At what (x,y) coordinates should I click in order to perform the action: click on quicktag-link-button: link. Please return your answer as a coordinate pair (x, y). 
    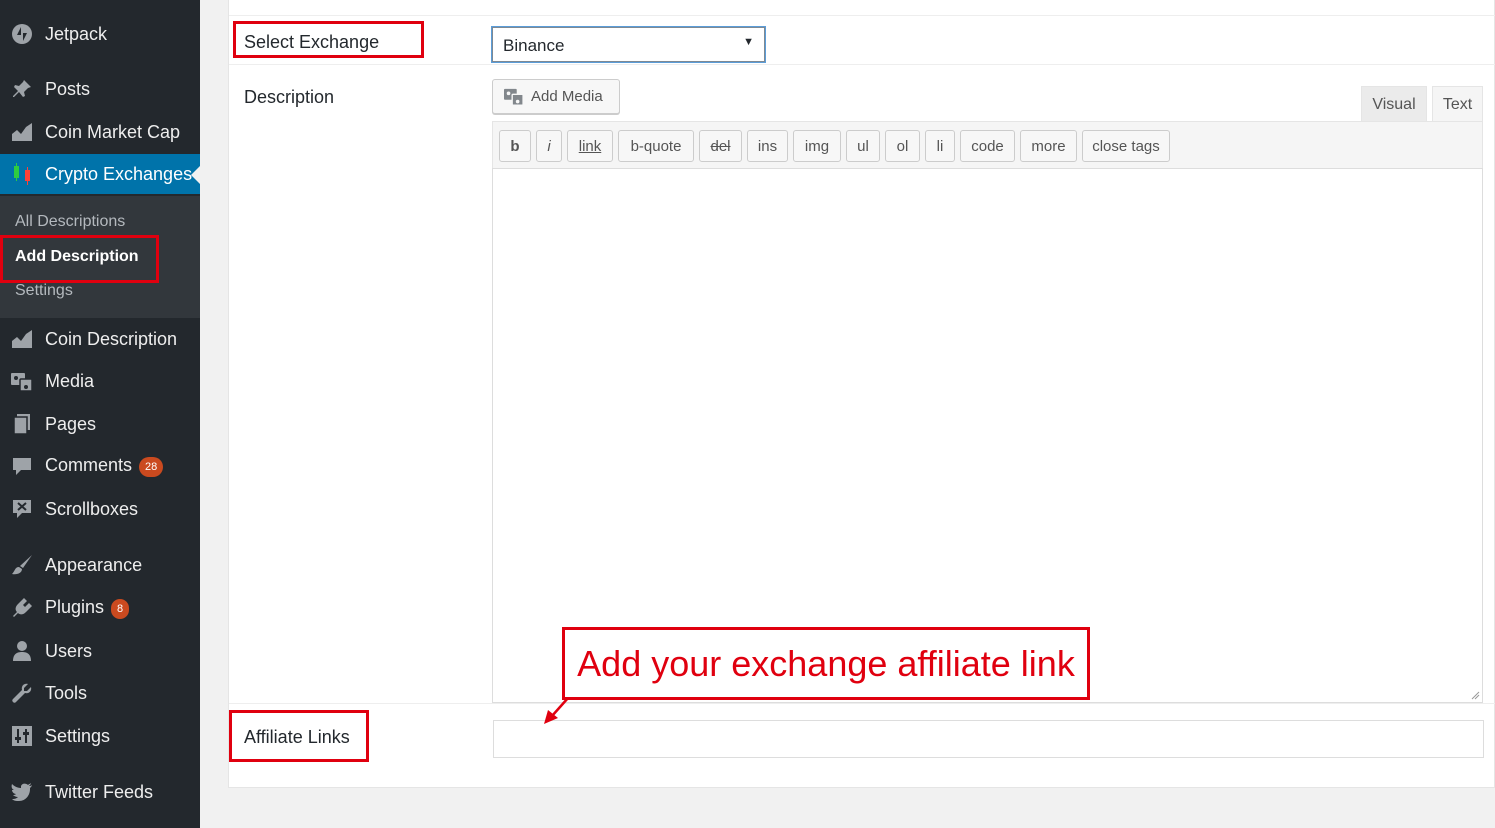
    Looking at the image, I should click on (590, 146).